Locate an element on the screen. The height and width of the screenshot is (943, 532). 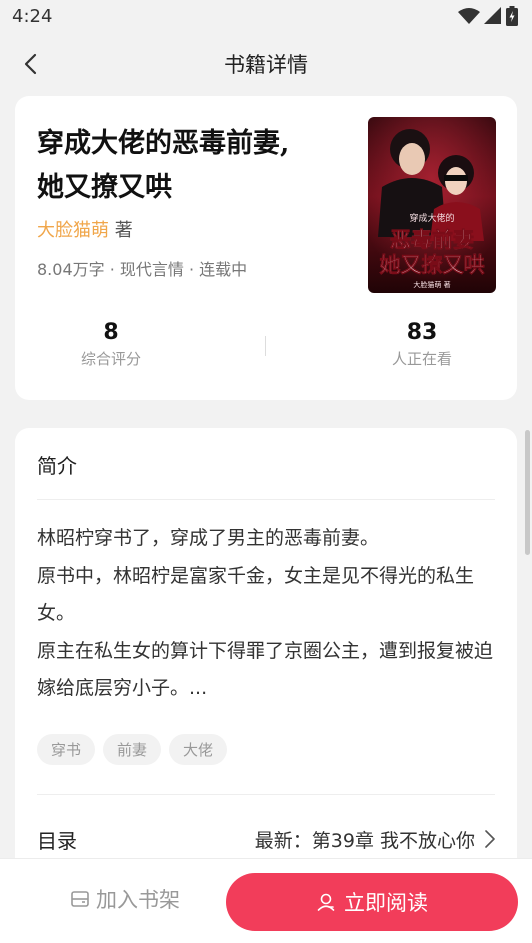
read-now-button: 立即阅读 is located at coordinates (372, 902).